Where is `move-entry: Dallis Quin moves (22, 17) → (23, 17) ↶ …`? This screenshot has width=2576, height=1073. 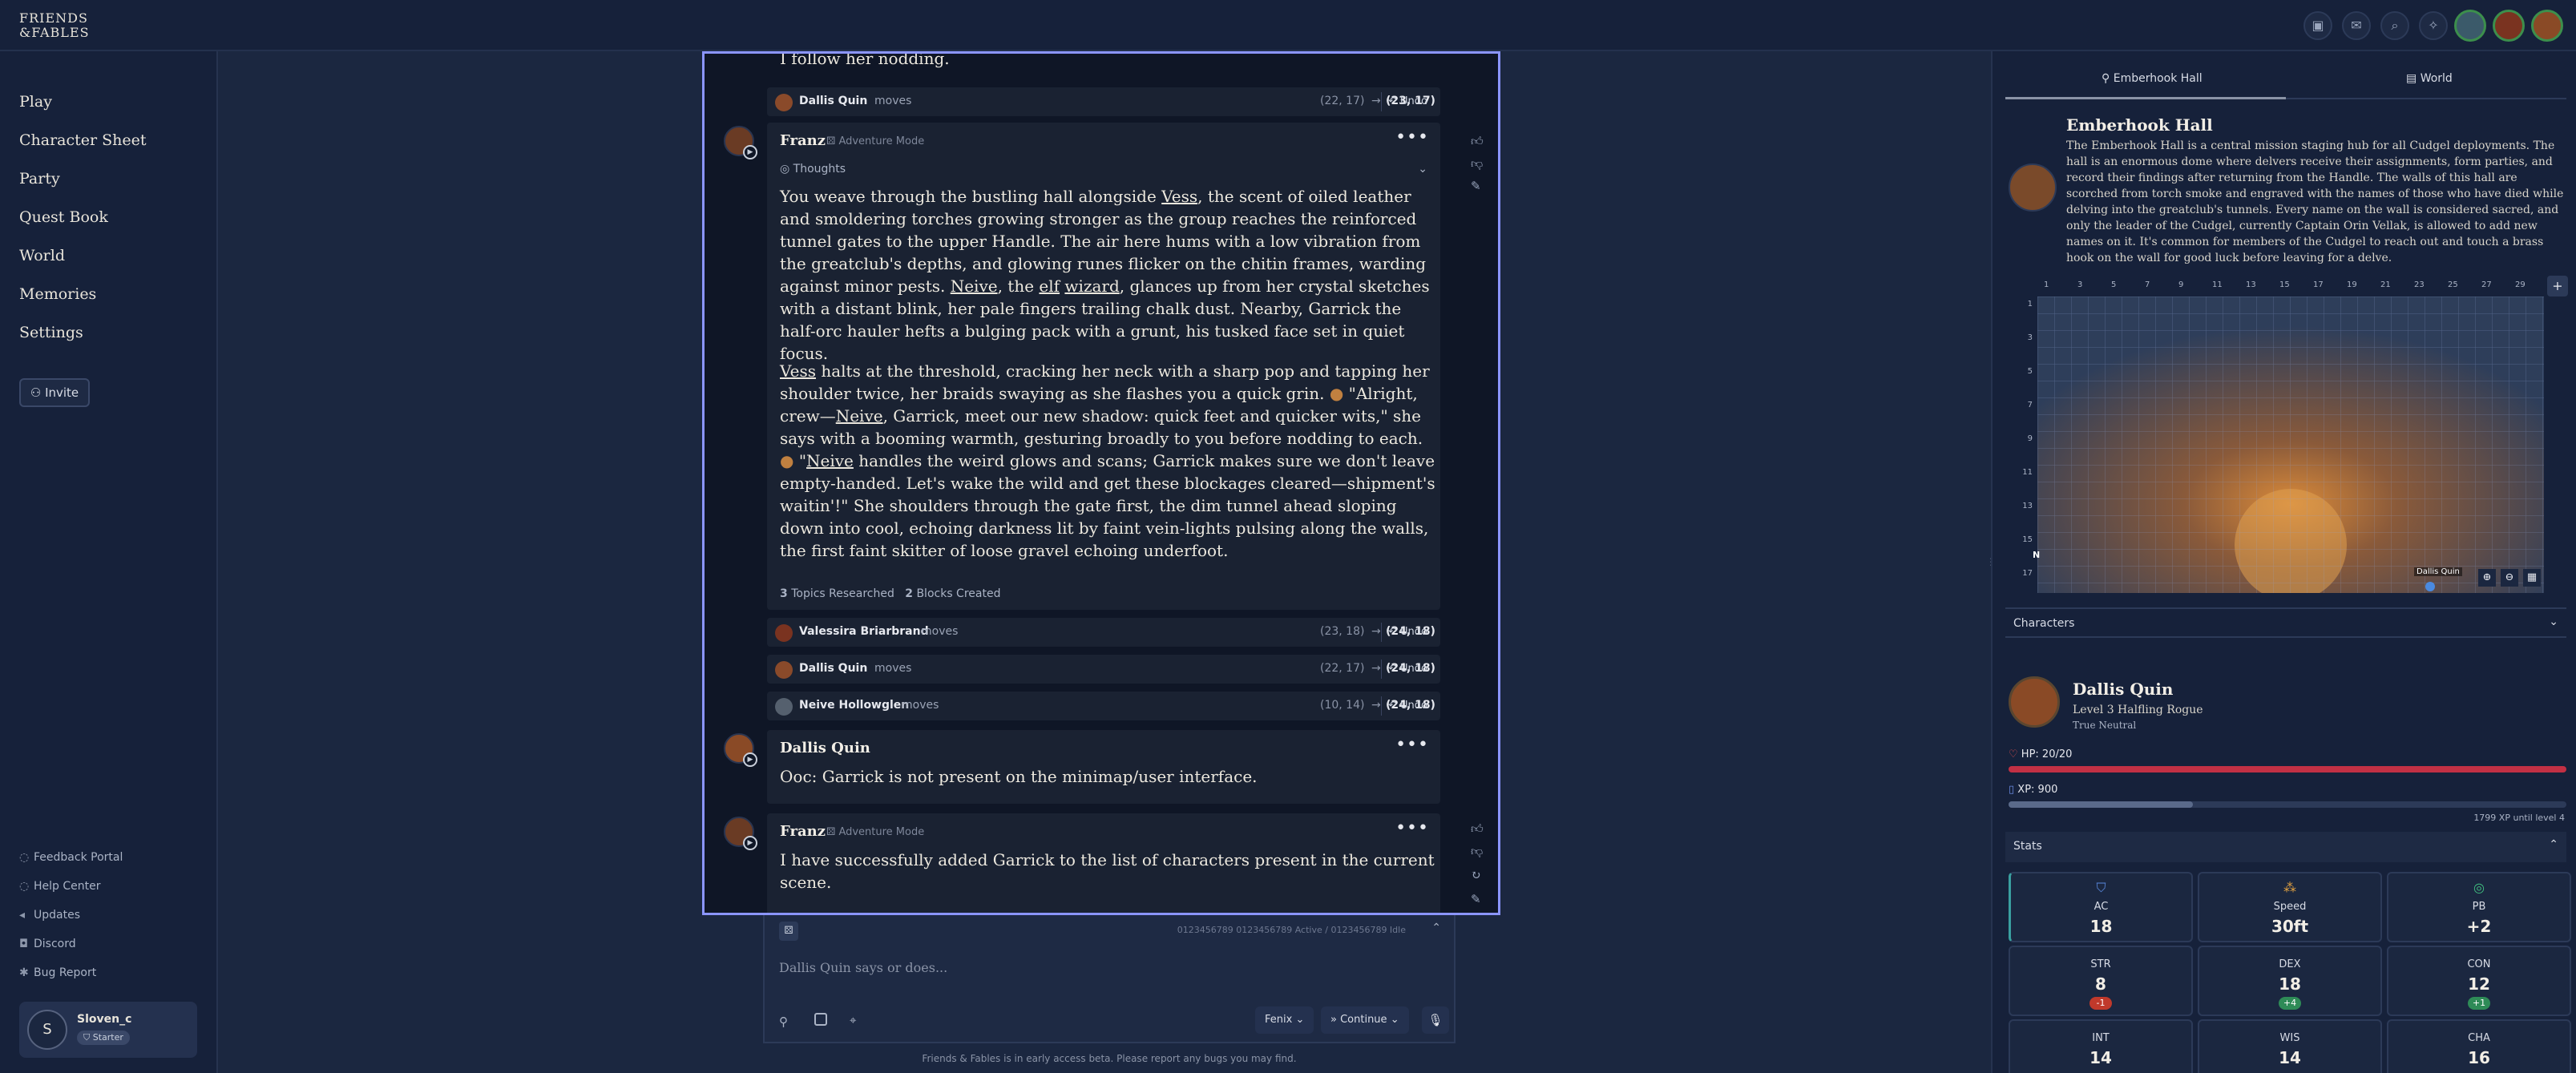
move-entry: Dallis Quin moves (22, 17) → (23, 17) ↶ … is located at coordinates (1103, 101).